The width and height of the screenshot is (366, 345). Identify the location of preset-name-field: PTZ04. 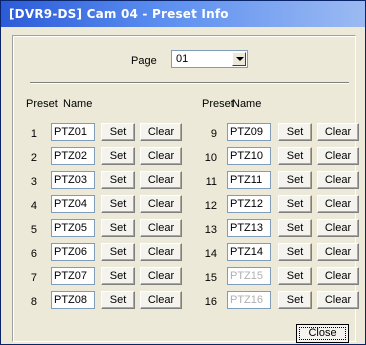
(73, 204).